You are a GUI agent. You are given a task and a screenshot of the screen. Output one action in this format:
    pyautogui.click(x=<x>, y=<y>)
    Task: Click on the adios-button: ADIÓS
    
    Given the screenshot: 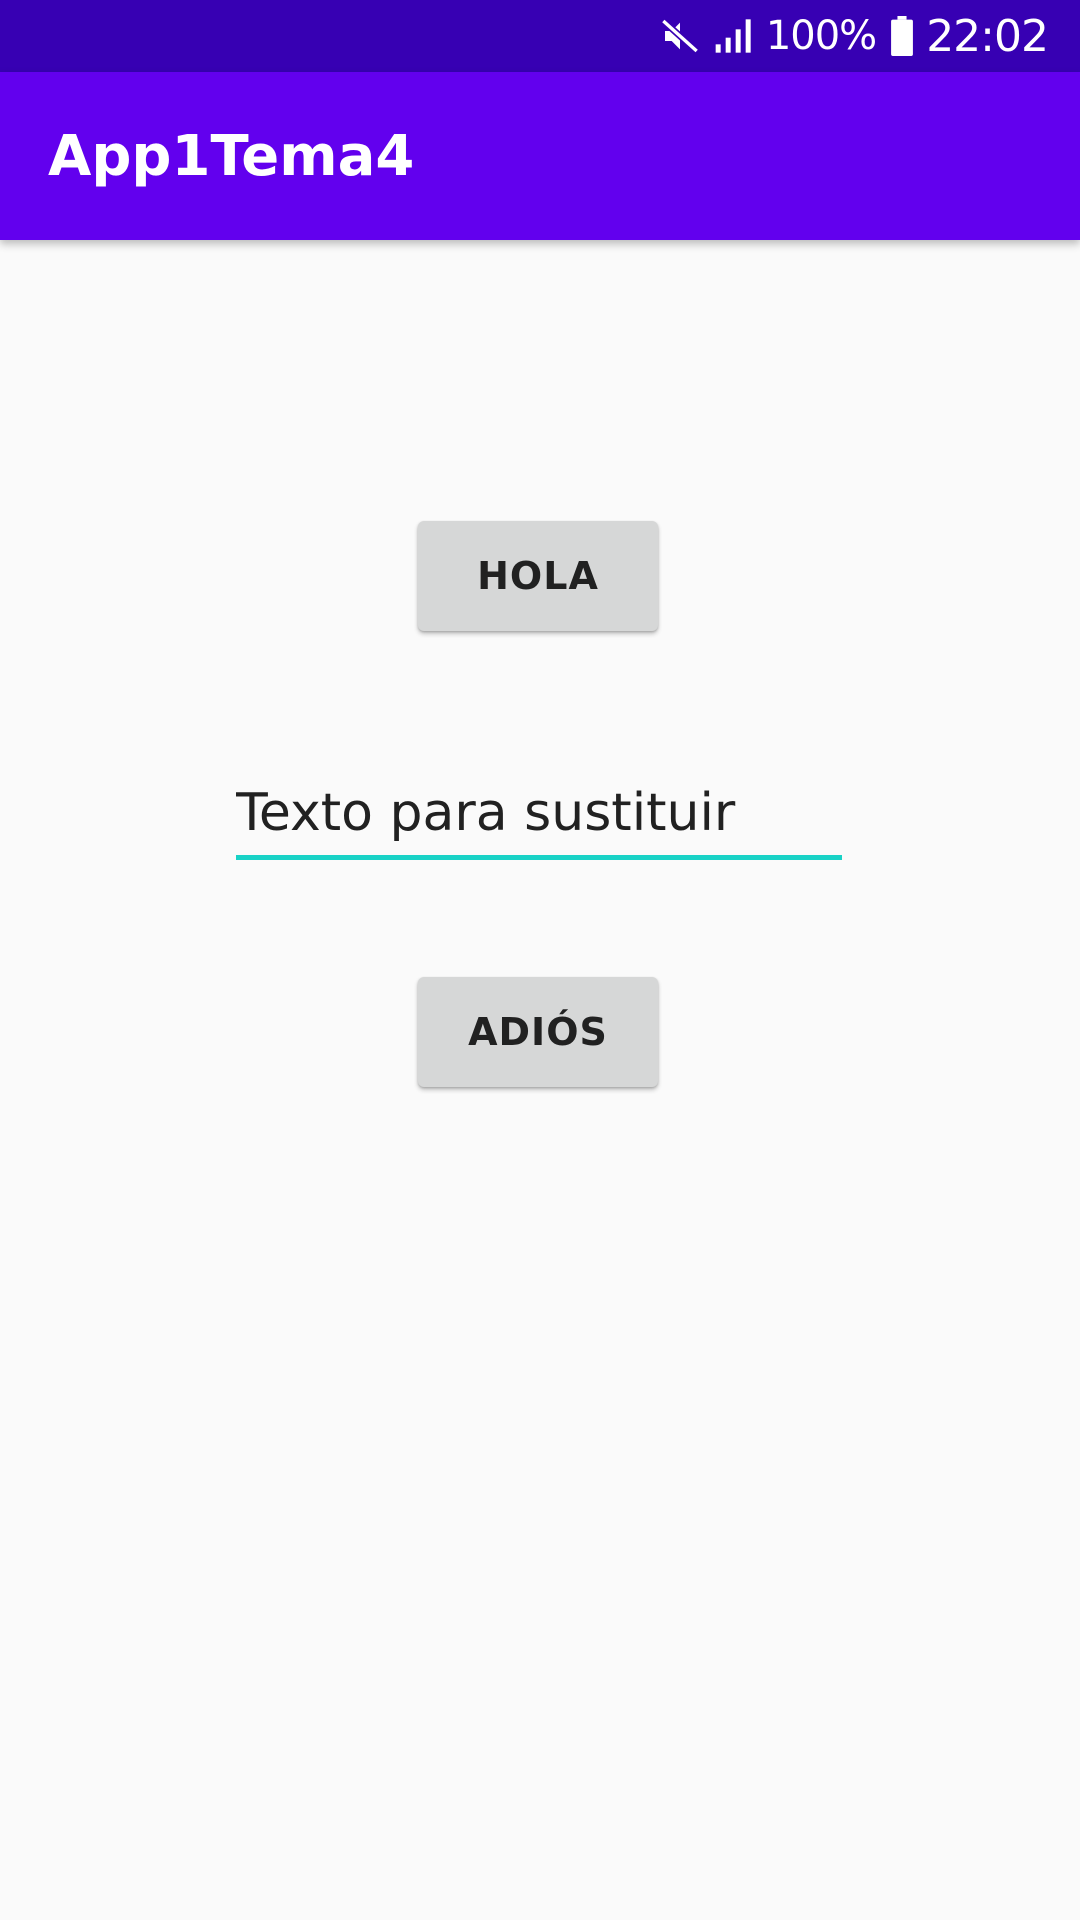 What is the action you would take?
    pyautogui.click(x=538, y=1032)
    